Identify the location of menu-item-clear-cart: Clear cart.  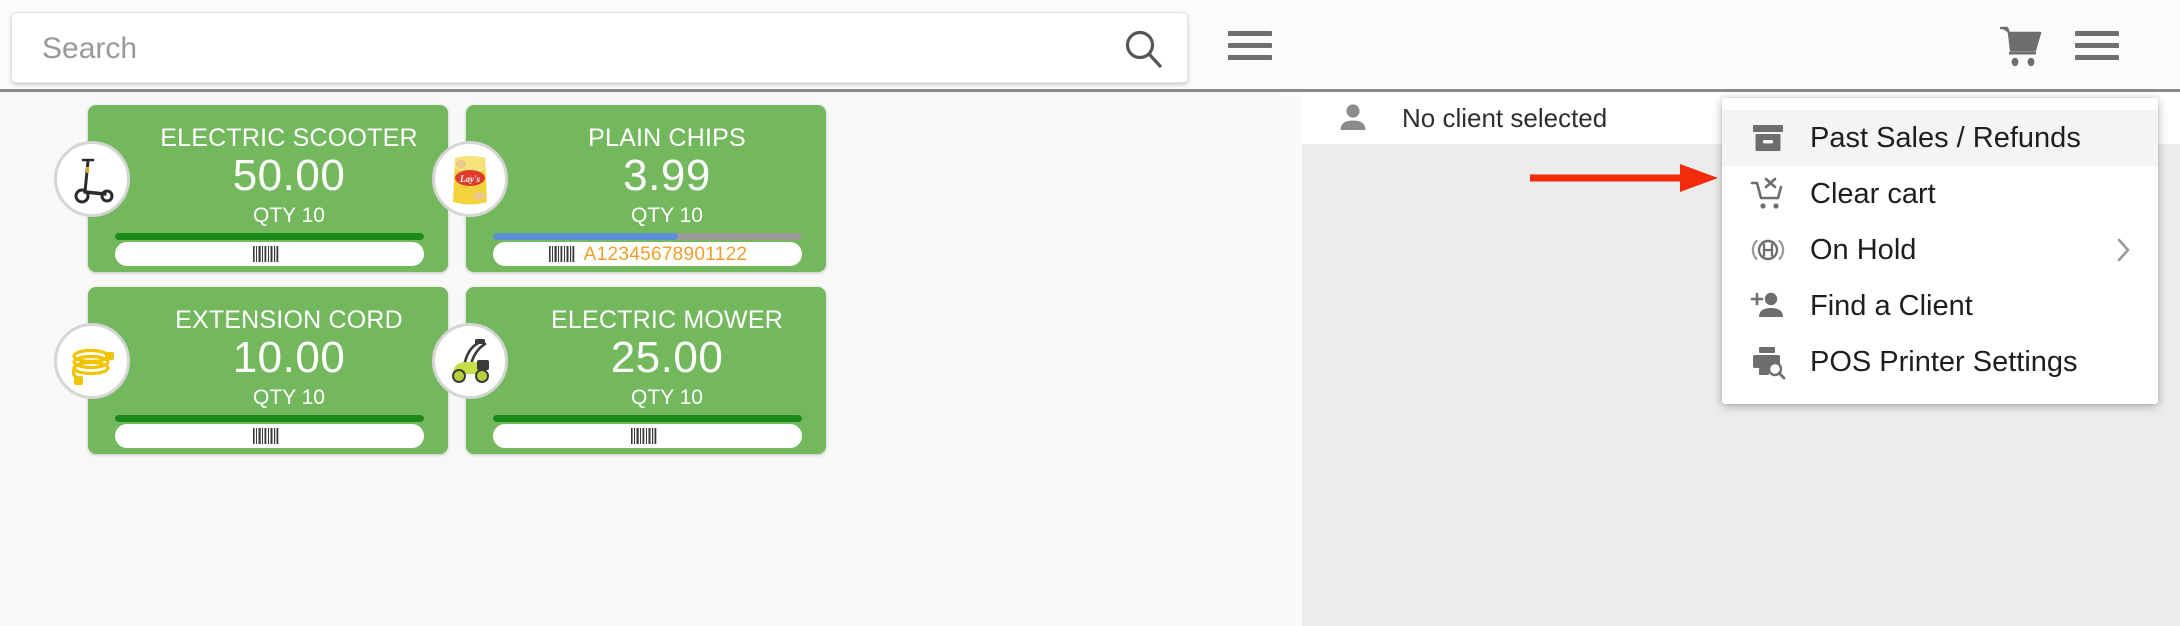
(1940, 194).